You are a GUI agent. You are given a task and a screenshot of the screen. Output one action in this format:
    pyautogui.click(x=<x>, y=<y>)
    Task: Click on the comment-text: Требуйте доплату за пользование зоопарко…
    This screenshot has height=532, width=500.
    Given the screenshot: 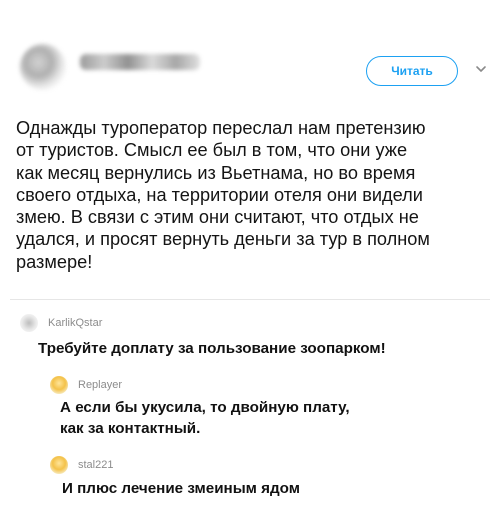 What is the action you would take?
    pyautogui.click(x=212, y=348)
    